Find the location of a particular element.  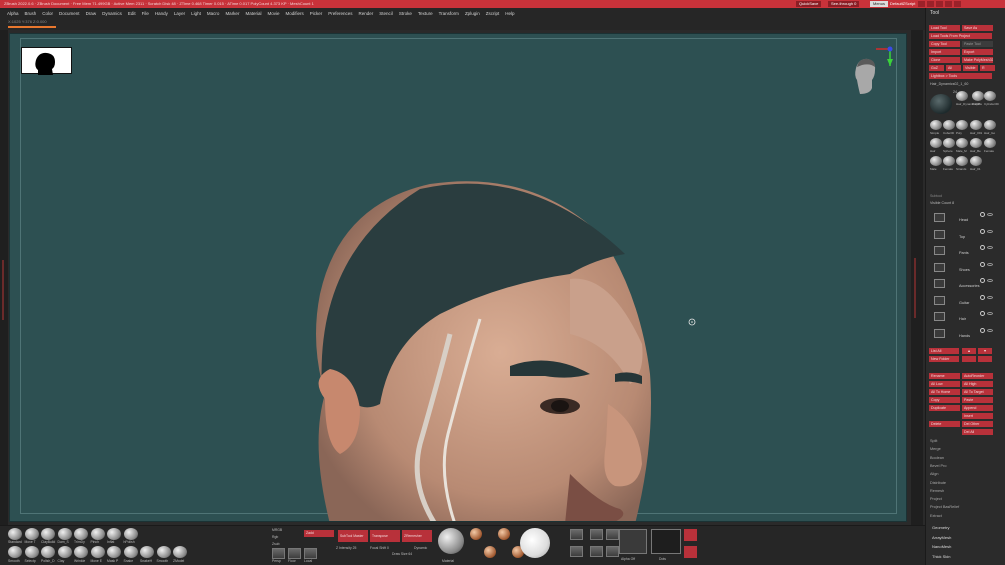

brush-hpolish-icon is located at coordinates (130, 534).